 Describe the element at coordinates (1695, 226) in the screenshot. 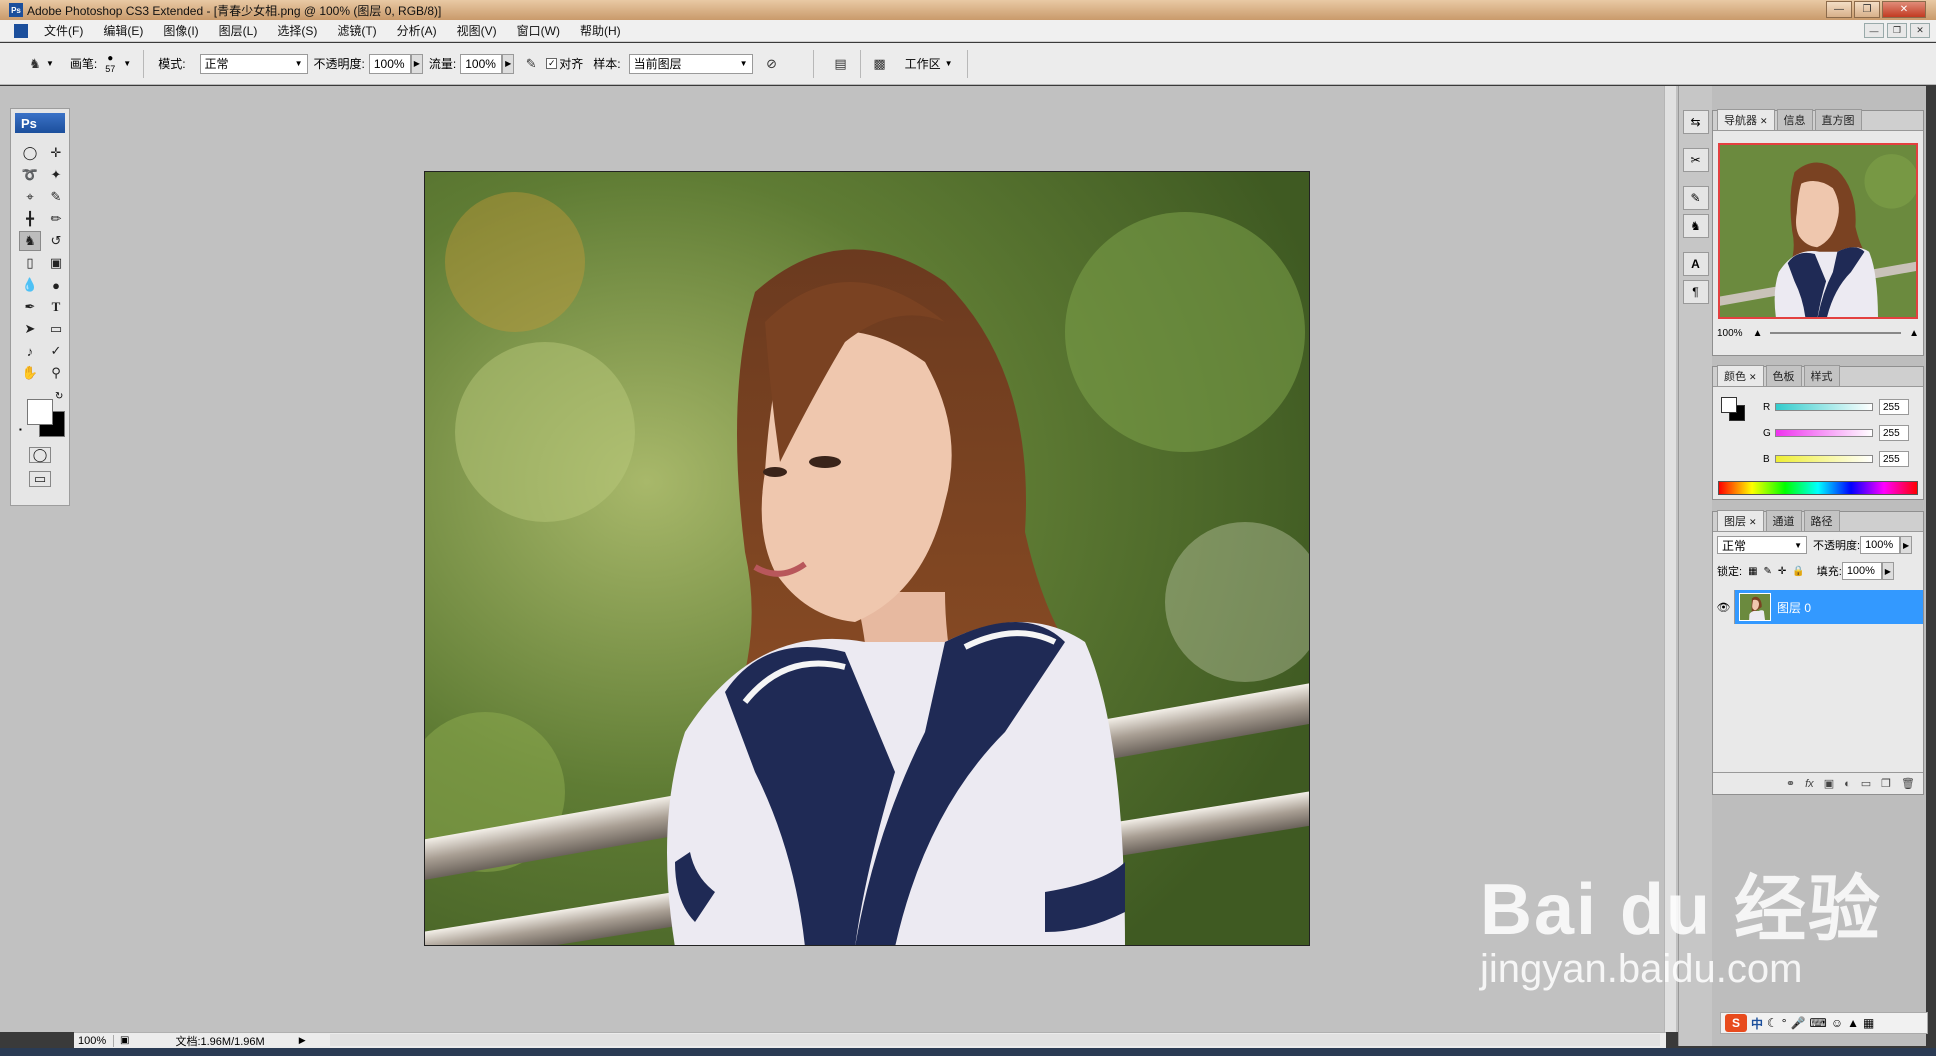

I see `clone-source-icon: ♞` at that location.